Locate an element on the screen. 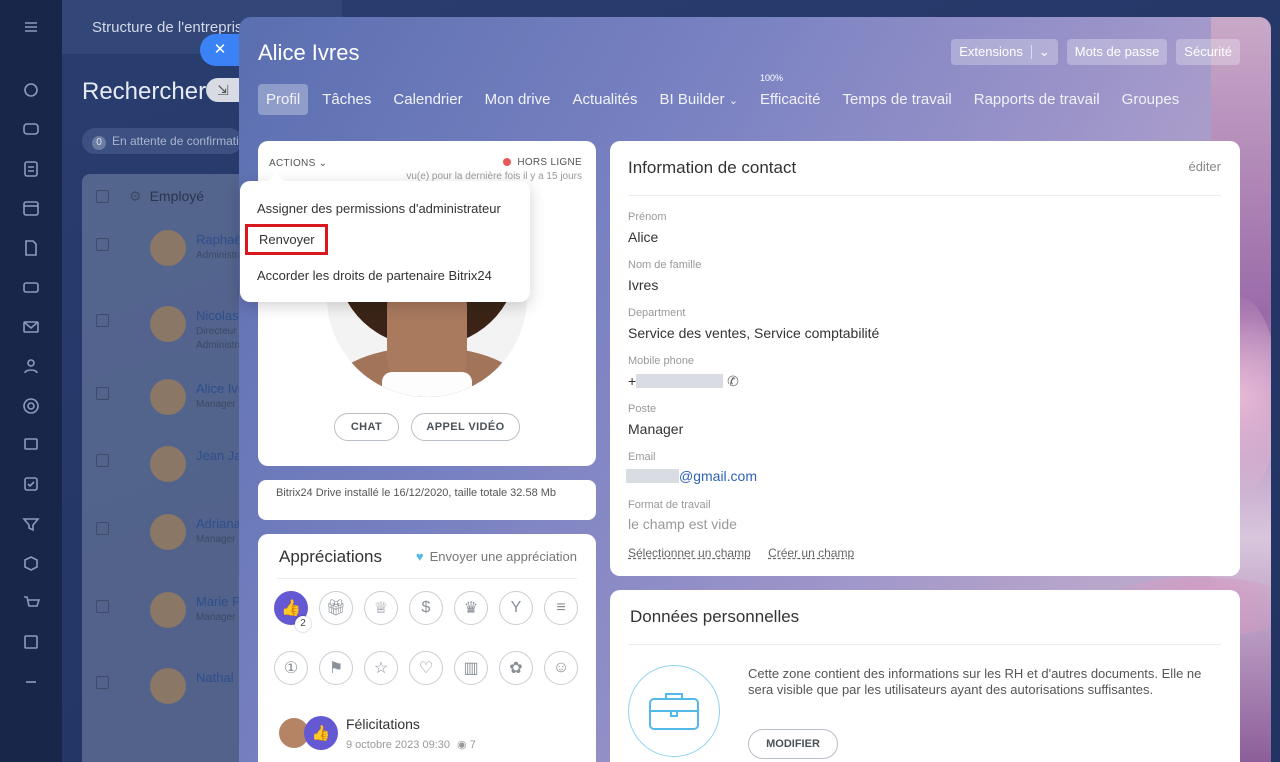 The height and width of the screenshot is (762, 1280). table-row: Adriana Manager is located at coordinates (169, 534).